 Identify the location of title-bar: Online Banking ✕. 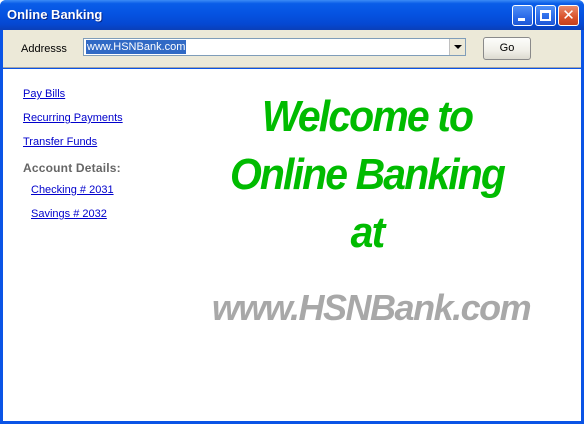
(292, 15).